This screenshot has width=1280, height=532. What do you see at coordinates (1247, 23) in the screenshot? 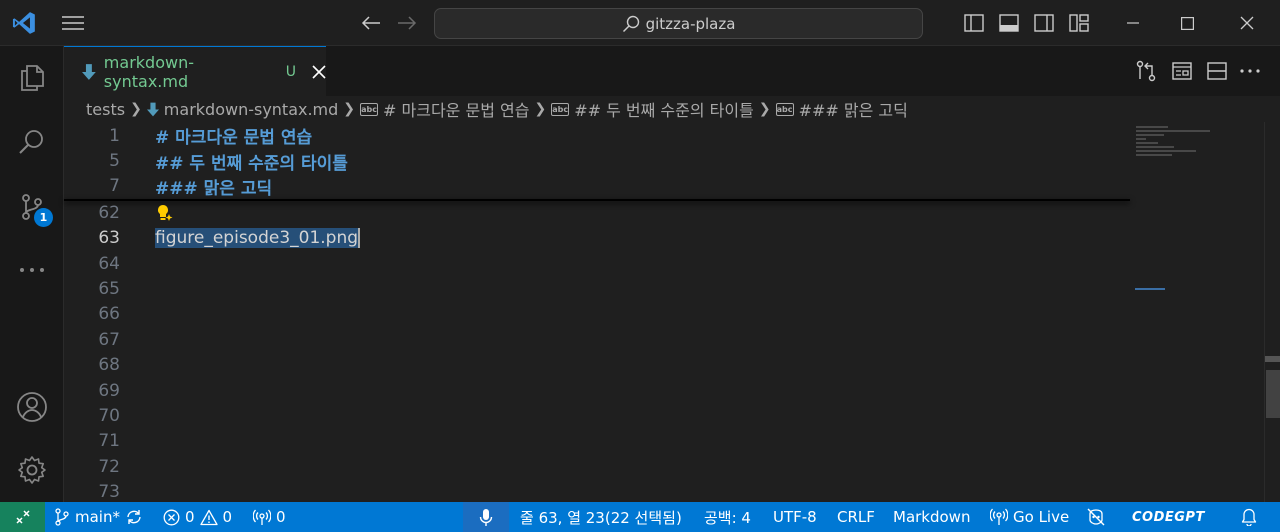
I see `close-window-icon` at bounding box center [1247, 23].